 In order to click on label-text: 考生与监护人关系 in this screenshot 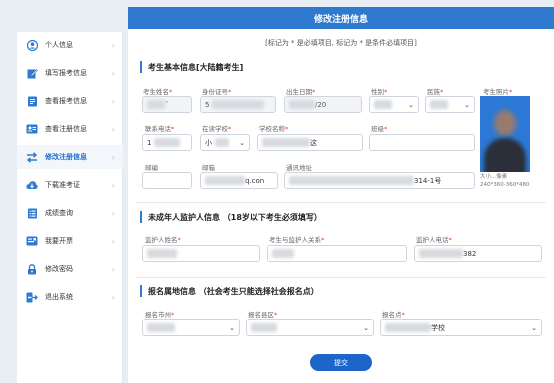, I will do `click(295, 240)`.